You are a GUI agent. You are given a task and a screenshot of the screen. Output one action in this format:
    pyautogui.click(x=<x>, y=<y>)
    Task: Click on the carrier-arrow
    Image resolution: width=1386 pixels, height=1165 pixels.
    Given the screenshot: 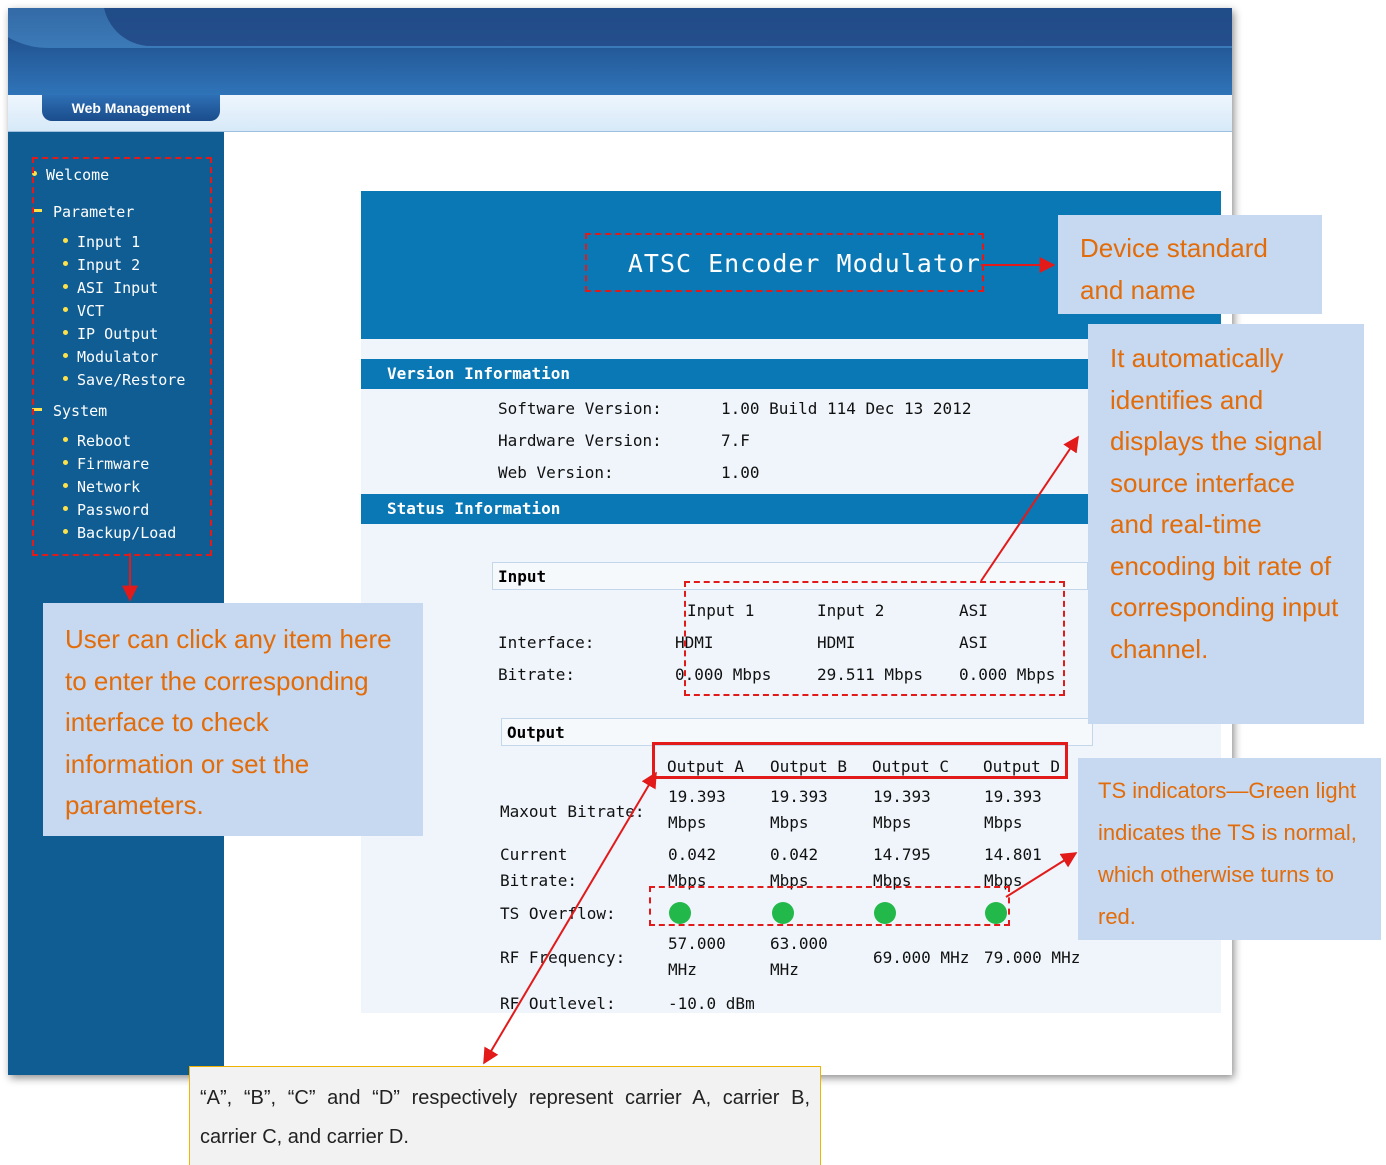 What is the action you would take?
    pyautogui.click(x=570, y=918)
    